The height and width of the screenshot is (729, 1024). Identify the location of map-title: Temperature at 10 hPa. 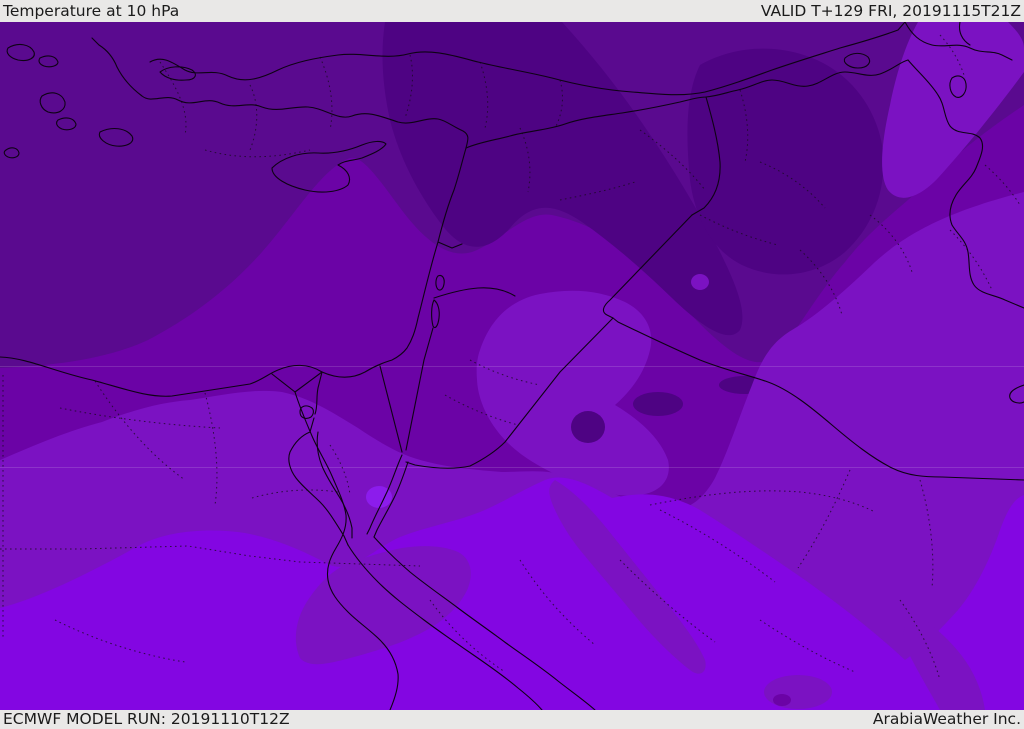
(91, 11).